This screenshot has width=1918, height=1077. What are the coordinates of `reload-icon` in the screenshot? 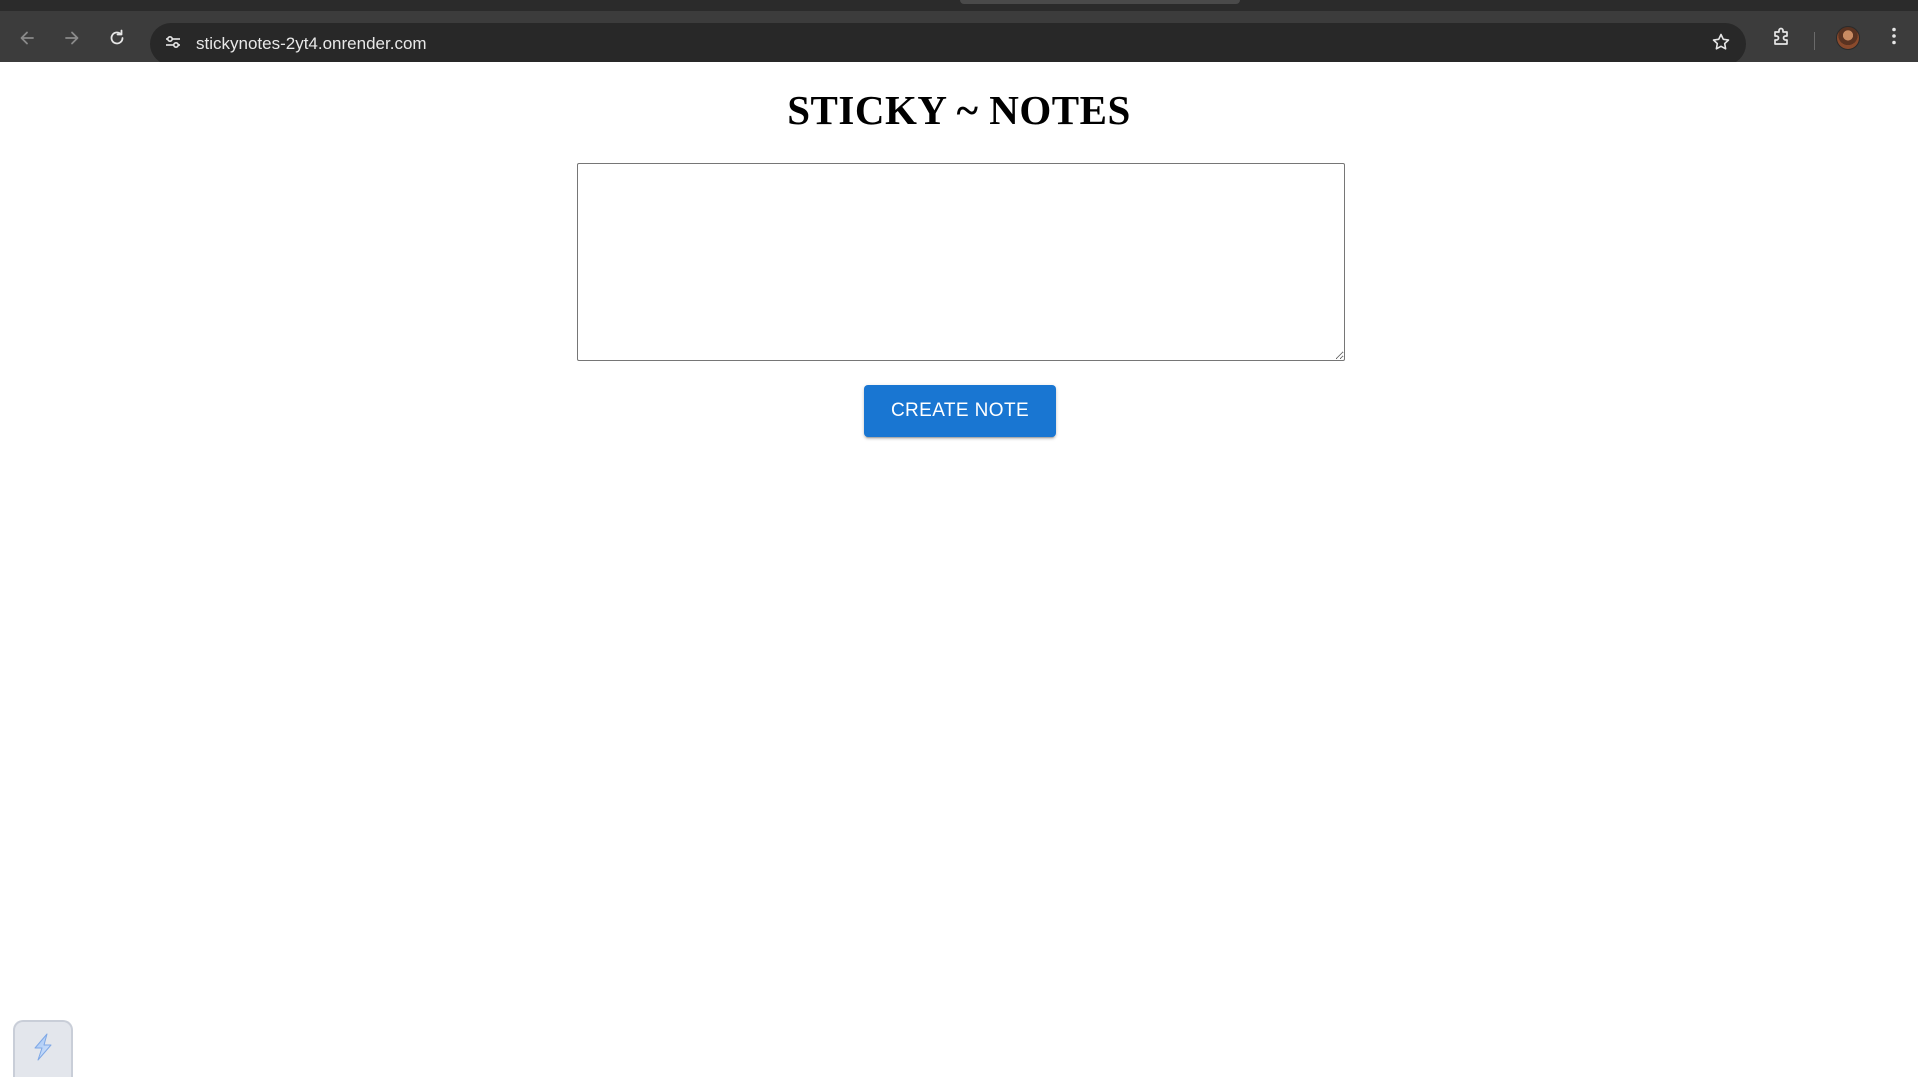 It's located at (117, 38).